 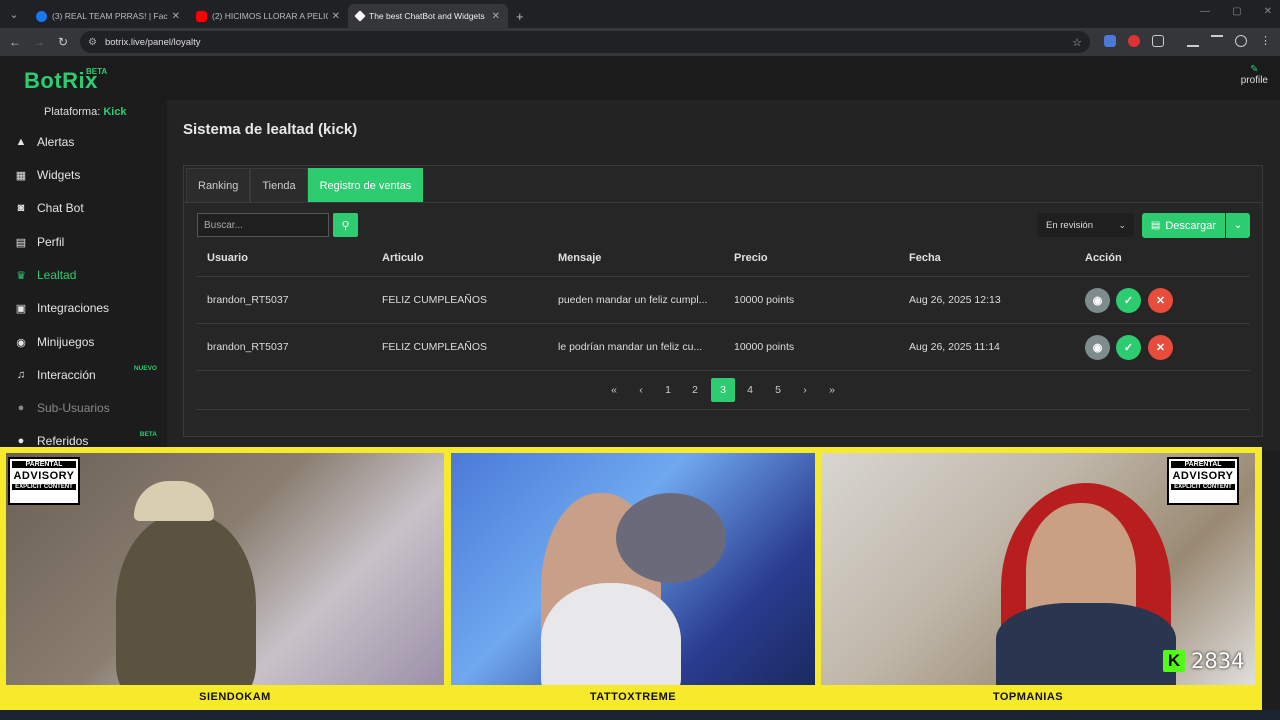 I want to click on tab-tienda: Tienda, so click(x=279, y=185).